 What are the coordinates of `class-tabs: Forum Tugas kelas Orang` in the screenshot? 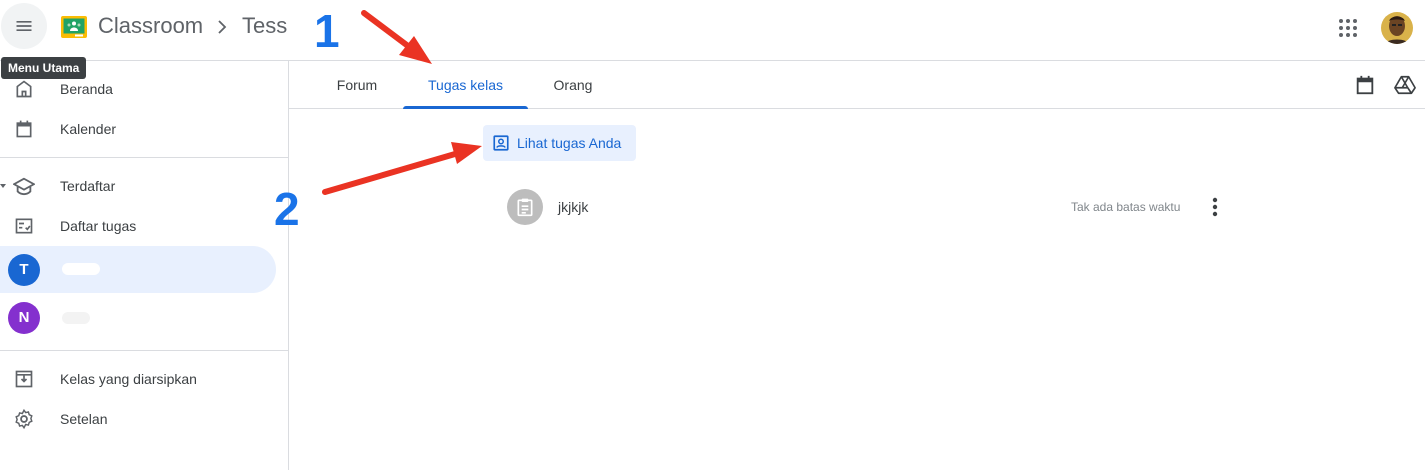 It's located at (857, 85).